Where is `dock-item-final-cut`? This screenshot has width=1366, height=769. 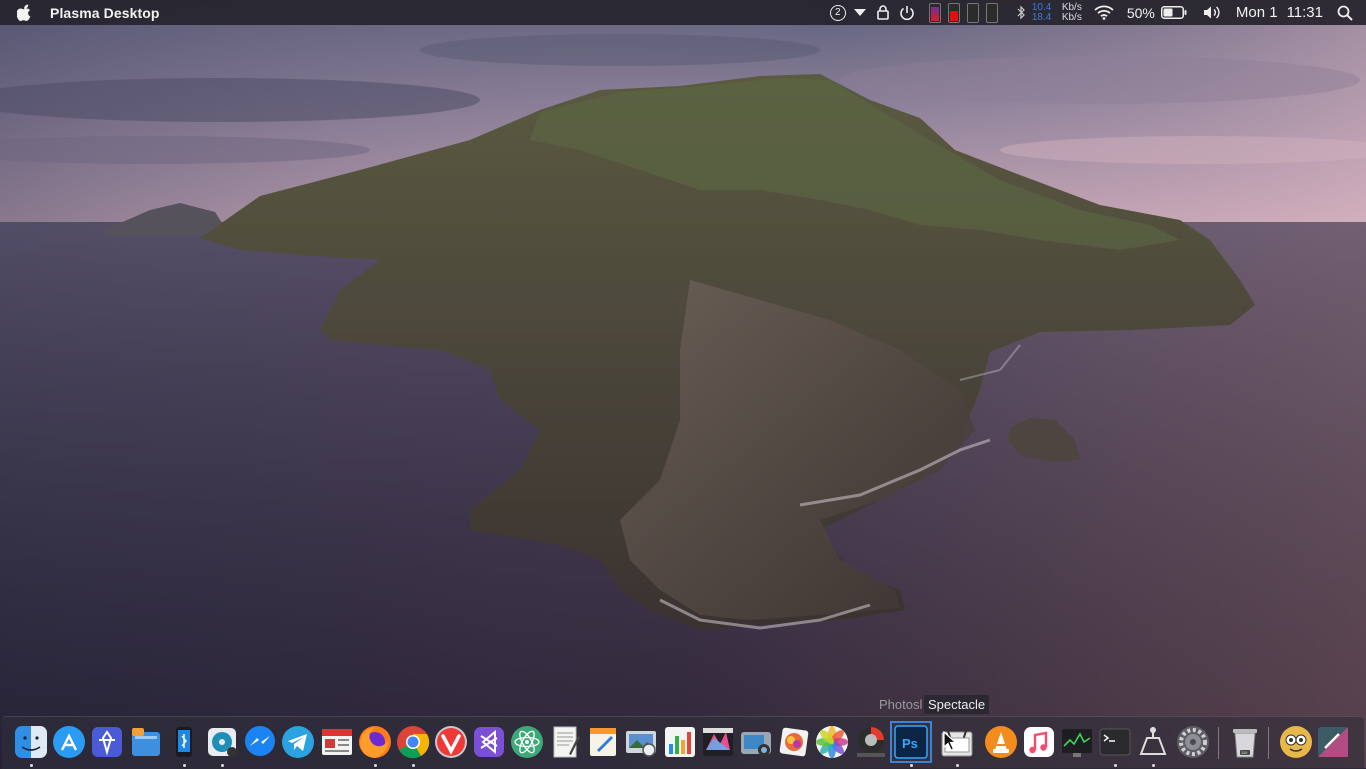 dock-item-final-cut is located at coordinates (718, 742).